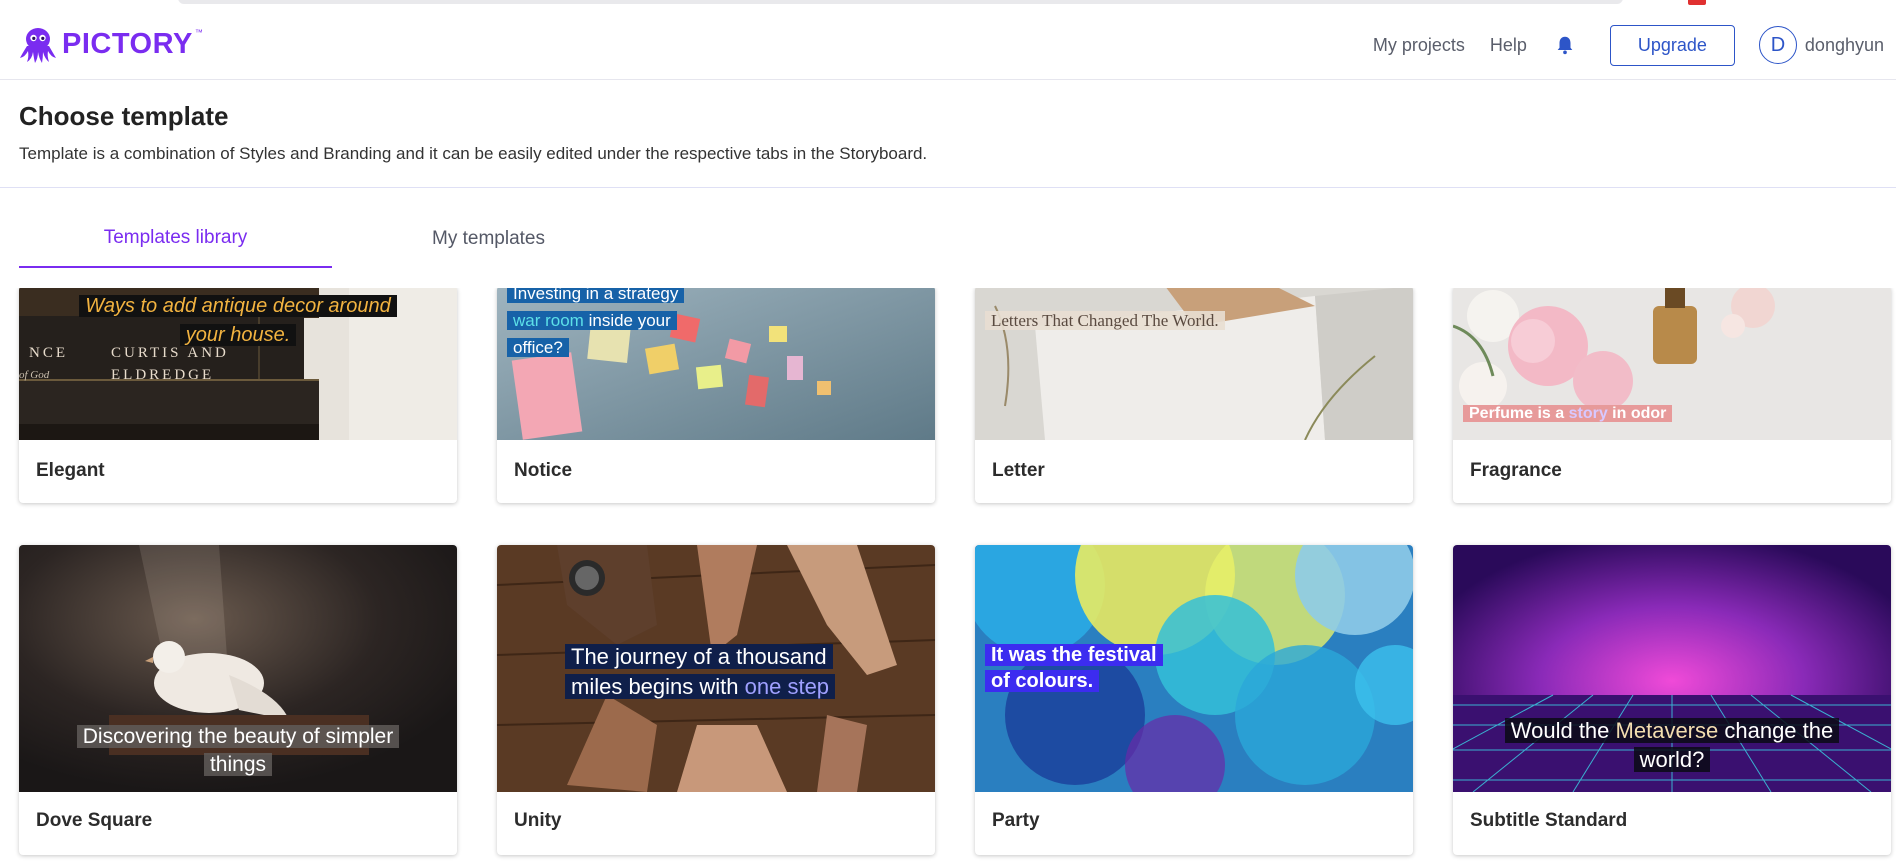 This screenshot has width=1896, height=864. Describe the element at coordinates (1672, 45) in the screenshot. I see `upgrade-button: Upgrade` at that location.